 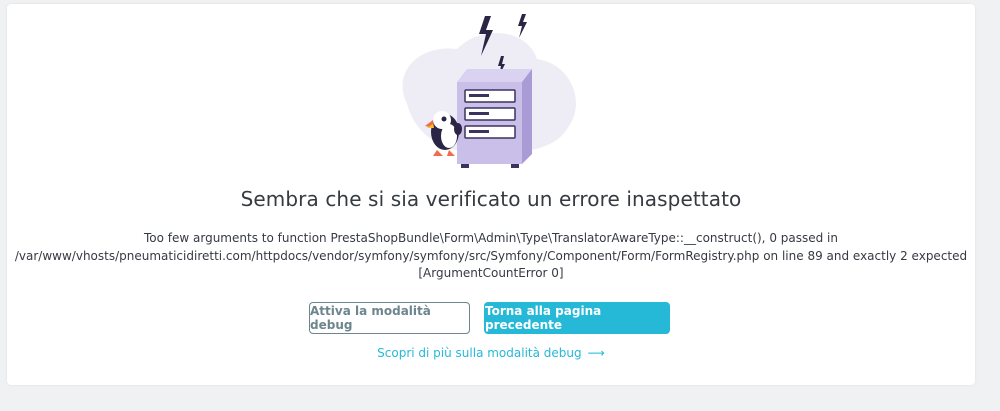 I want to click on error-message-line: [ArgumentCountError 0], so click(x=491, y=273).